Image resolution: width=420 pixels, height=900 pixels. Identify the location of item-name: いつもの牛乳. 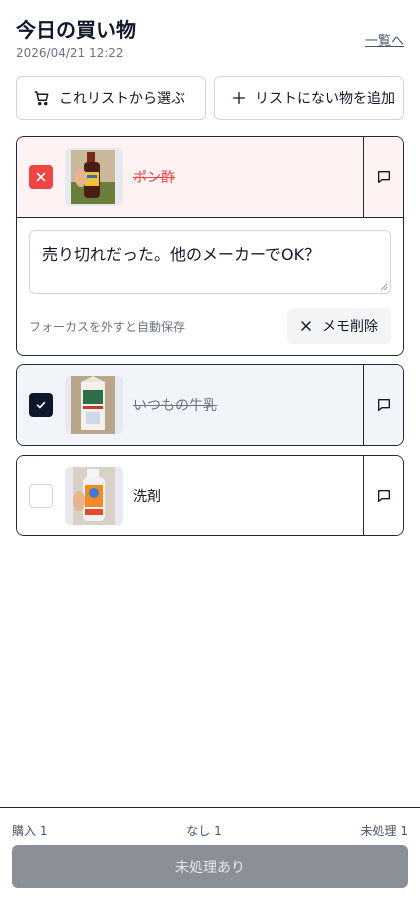
(175, 406).